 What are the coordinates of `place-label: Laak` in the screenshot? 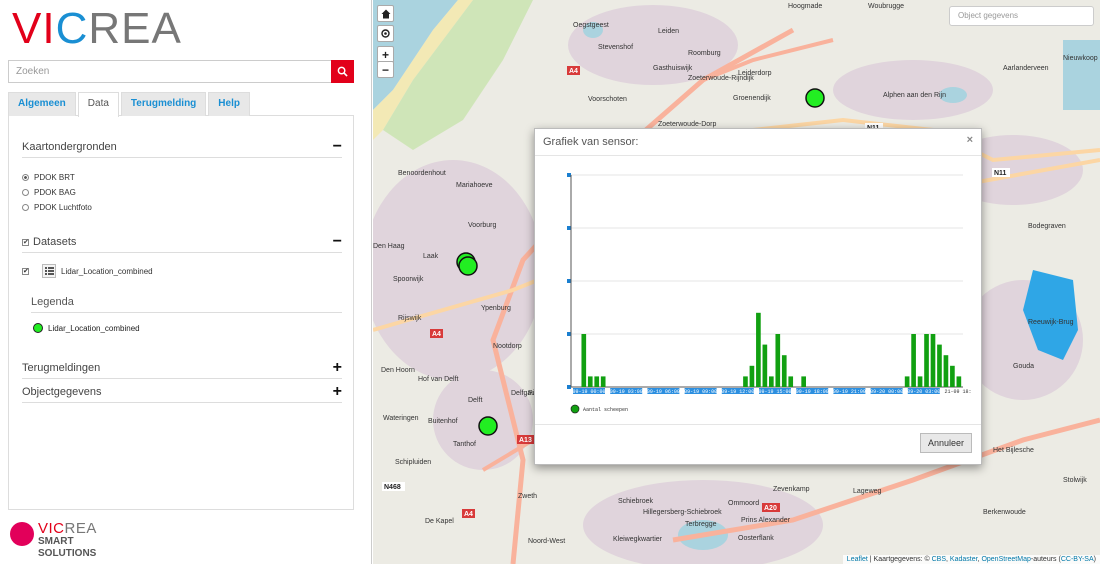 It's located at (431, 256).